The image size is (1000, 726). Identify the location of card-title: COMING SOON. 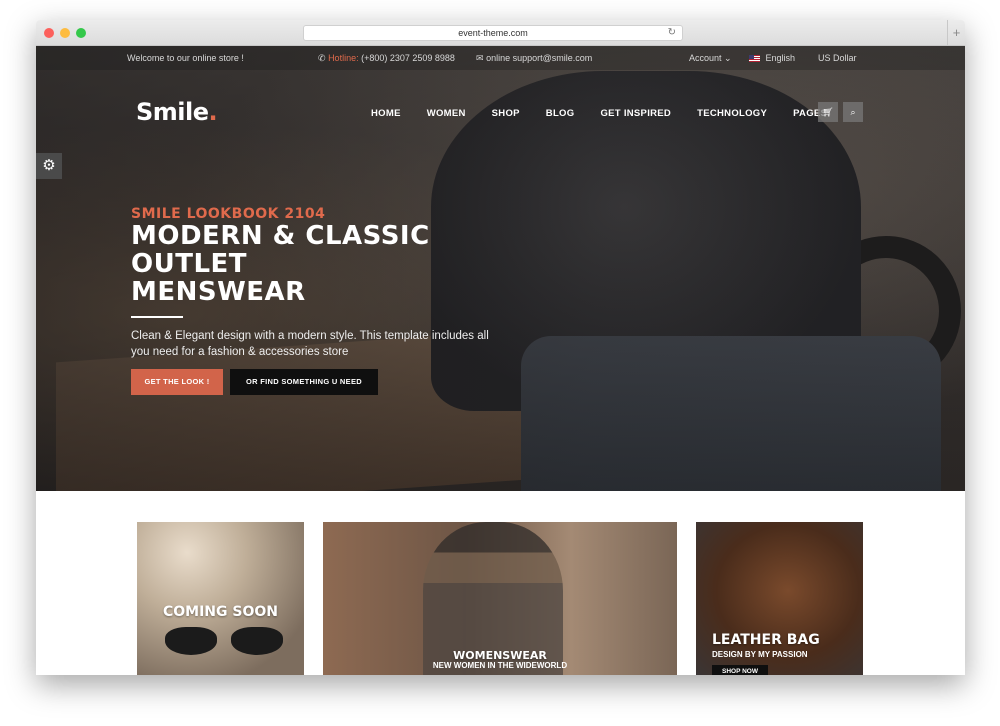
(220, 612).